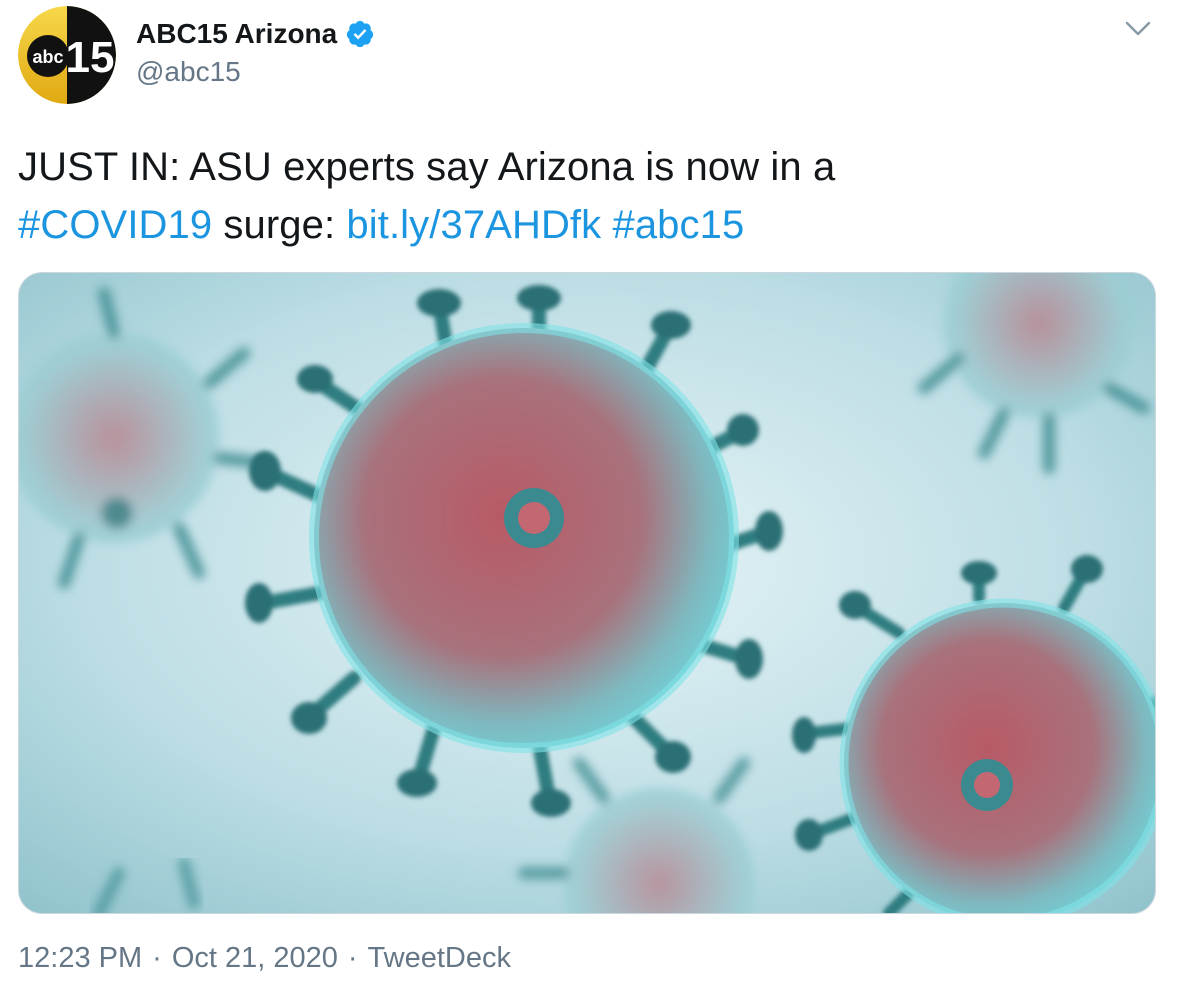 Image resolution: width=1178 pixels, height=998 pixels. I want to click on tweet-text-surge: surge:, so click(279, 225).